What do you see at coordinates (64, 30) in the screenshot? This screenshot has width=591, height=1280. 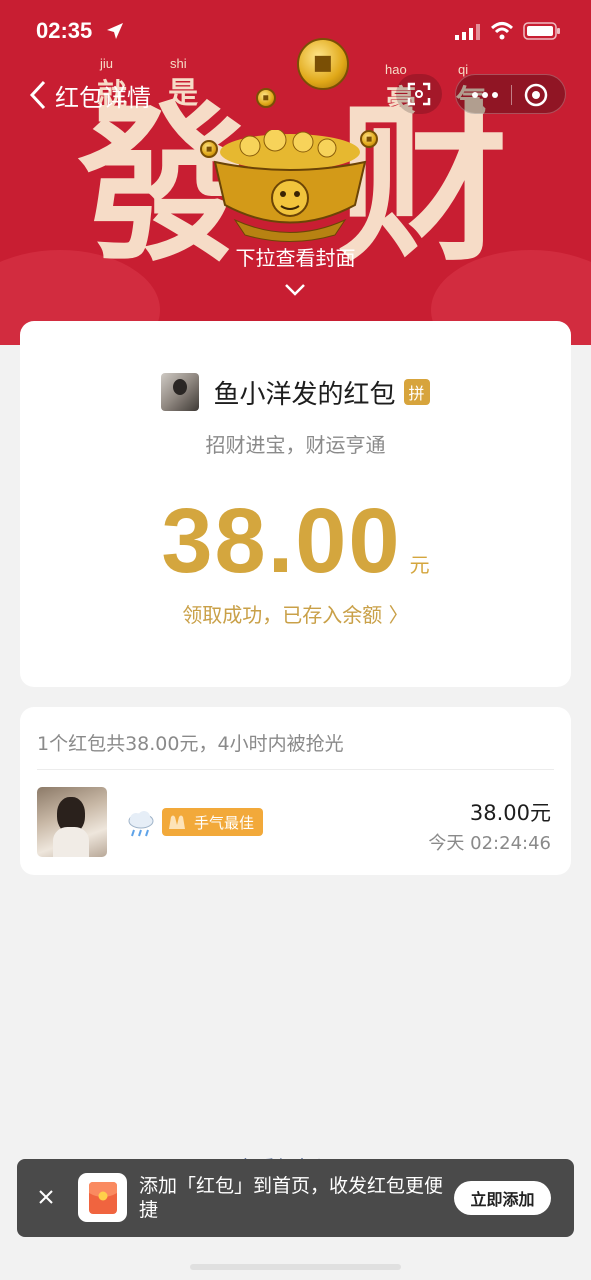 I see `status-time: 02:35` at bounding box center [64, 30].